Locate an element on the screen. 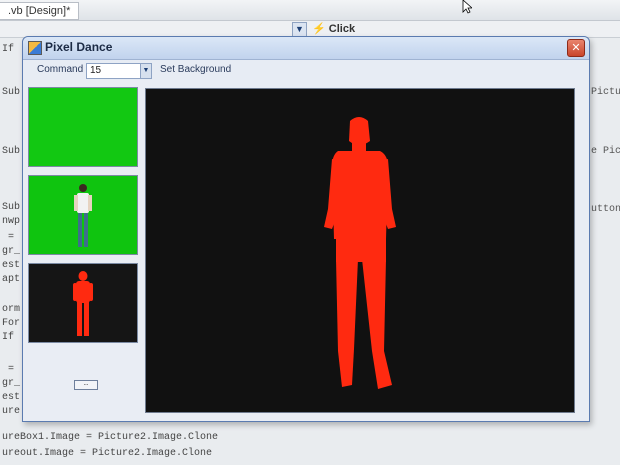 This screenshot has height=465, width=620. chevron-down-icon: ▼ is located at coordinates (145, 71).